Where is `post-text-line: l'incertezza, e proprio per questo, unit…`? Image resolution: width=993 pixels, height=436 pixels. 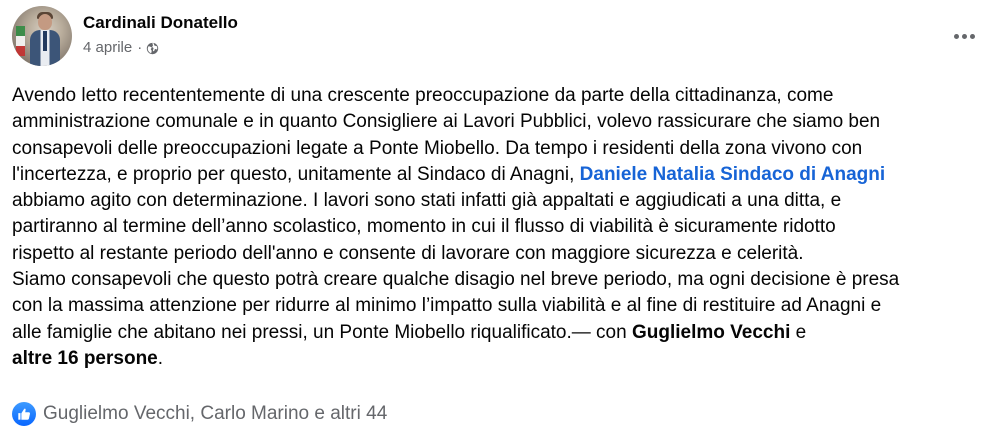 post-text-line: l'incertezza, e proprio per questo, unit… is located at coordinates (492, 175).